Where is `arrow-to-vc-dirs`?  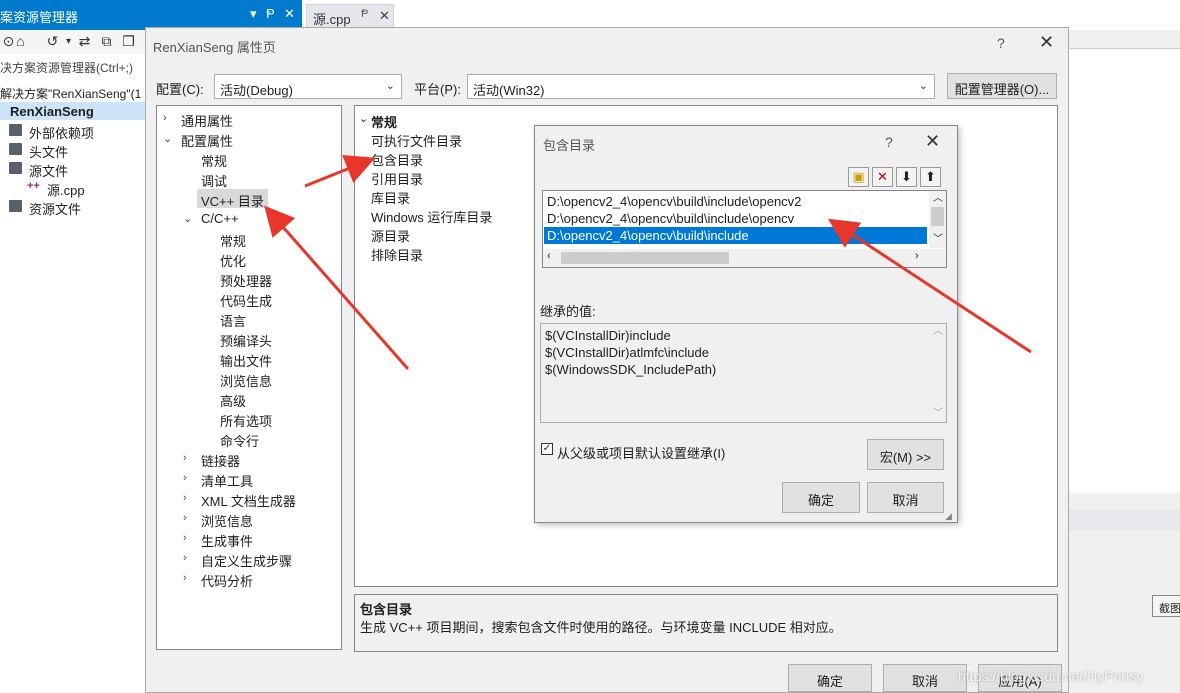 arrow-to-vc-dirs is located at coordinates (337, 287).